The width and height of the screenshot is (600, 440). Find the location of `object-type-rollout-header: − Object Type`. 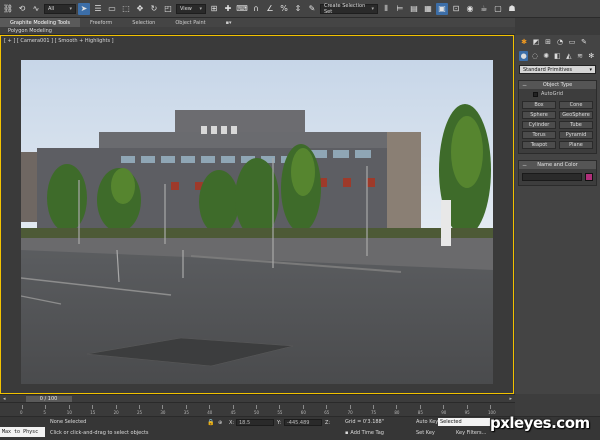

object-type-rollout-header: − Object Type is located at coordinates (557, 85).